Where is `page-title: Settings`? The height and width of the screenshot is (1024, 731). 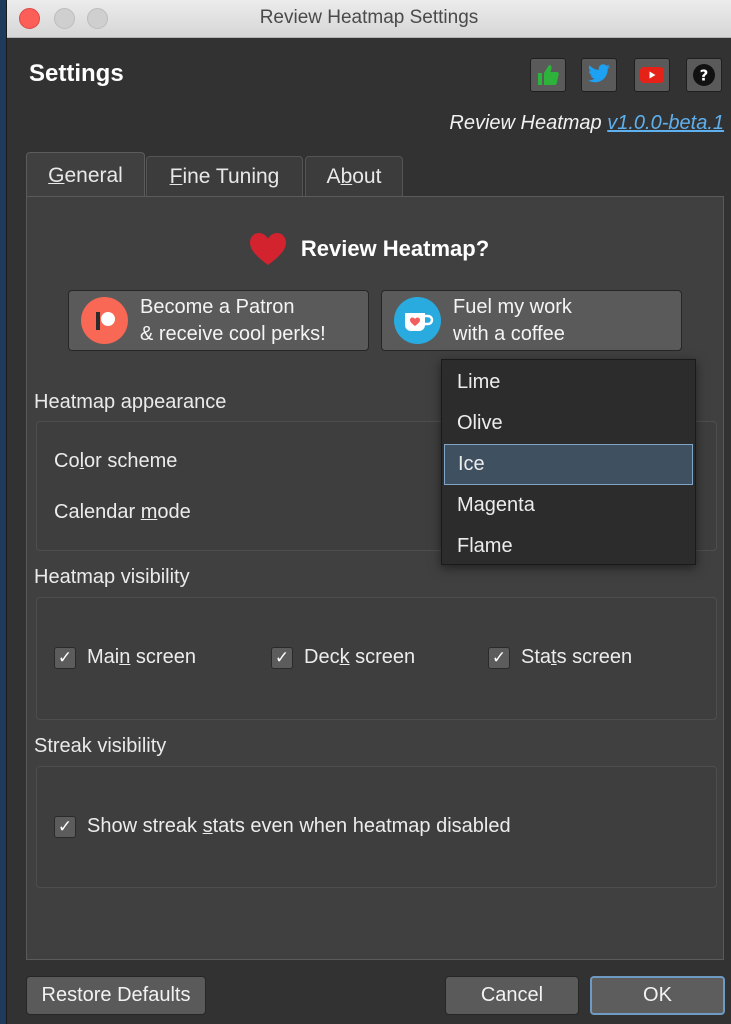 page-title: Settings is located at coordinates (76, 73).